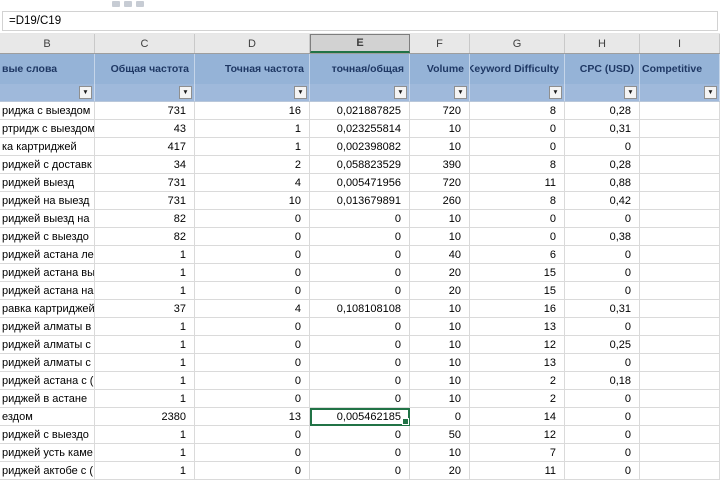  Describe the element at coordinates (440, 435) in the screenshot. I see `cell: 50` at that location.